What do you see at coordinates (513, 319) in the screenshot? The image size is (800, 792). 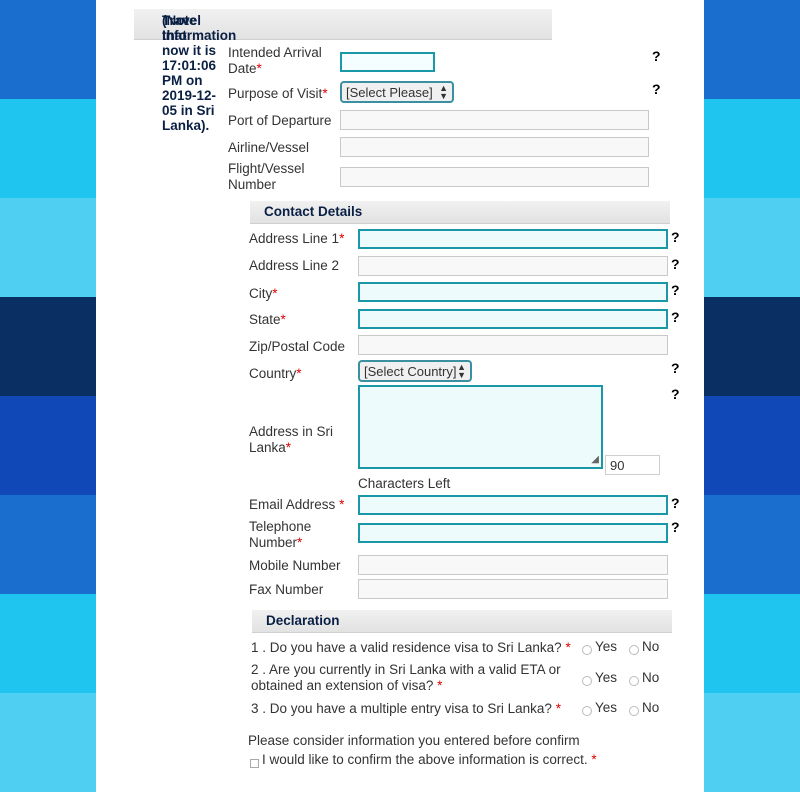 I see `state-input` at bounding box center [513, 319].